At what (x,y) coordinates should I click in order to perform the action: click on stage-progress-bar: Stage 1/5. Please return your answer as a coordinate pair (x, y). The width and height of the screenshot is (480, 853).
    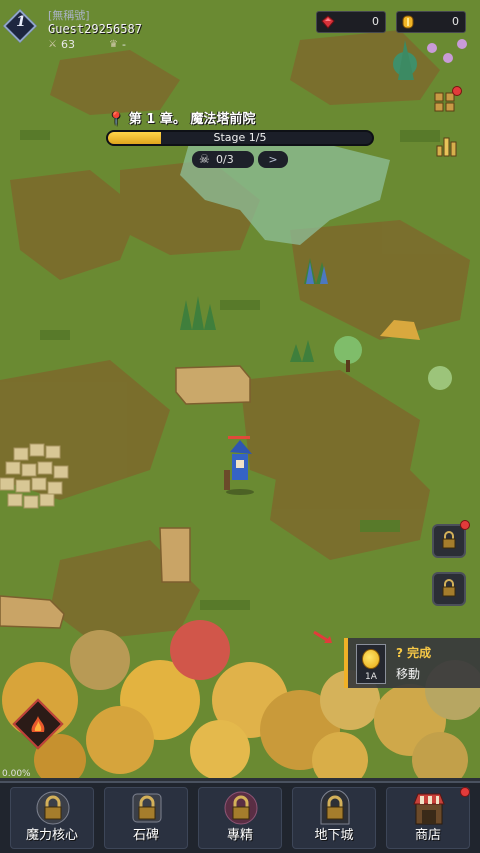
    Looking at the image, I should click on (240, 138).